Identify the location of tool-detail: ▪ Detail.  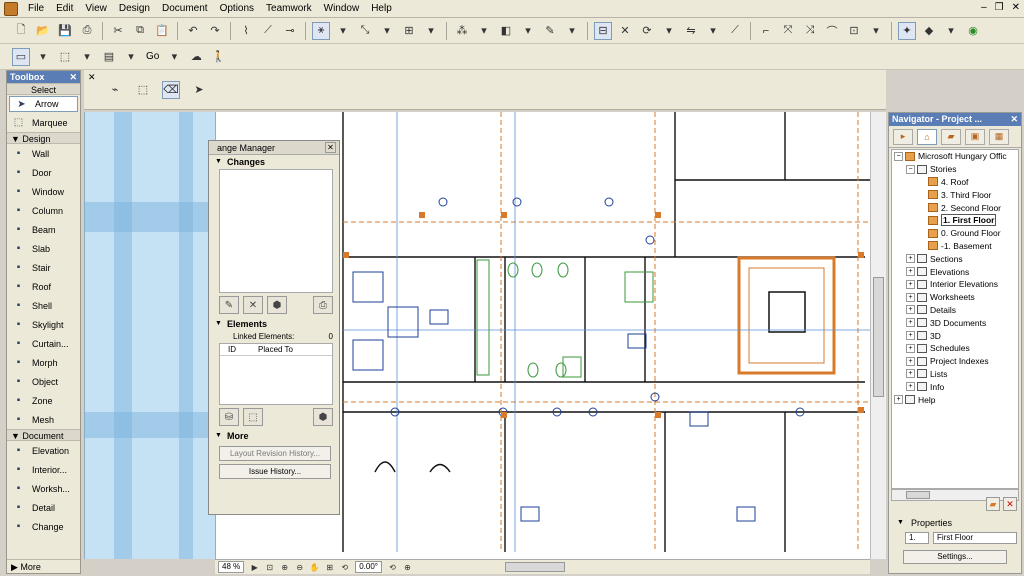
(43, 507).